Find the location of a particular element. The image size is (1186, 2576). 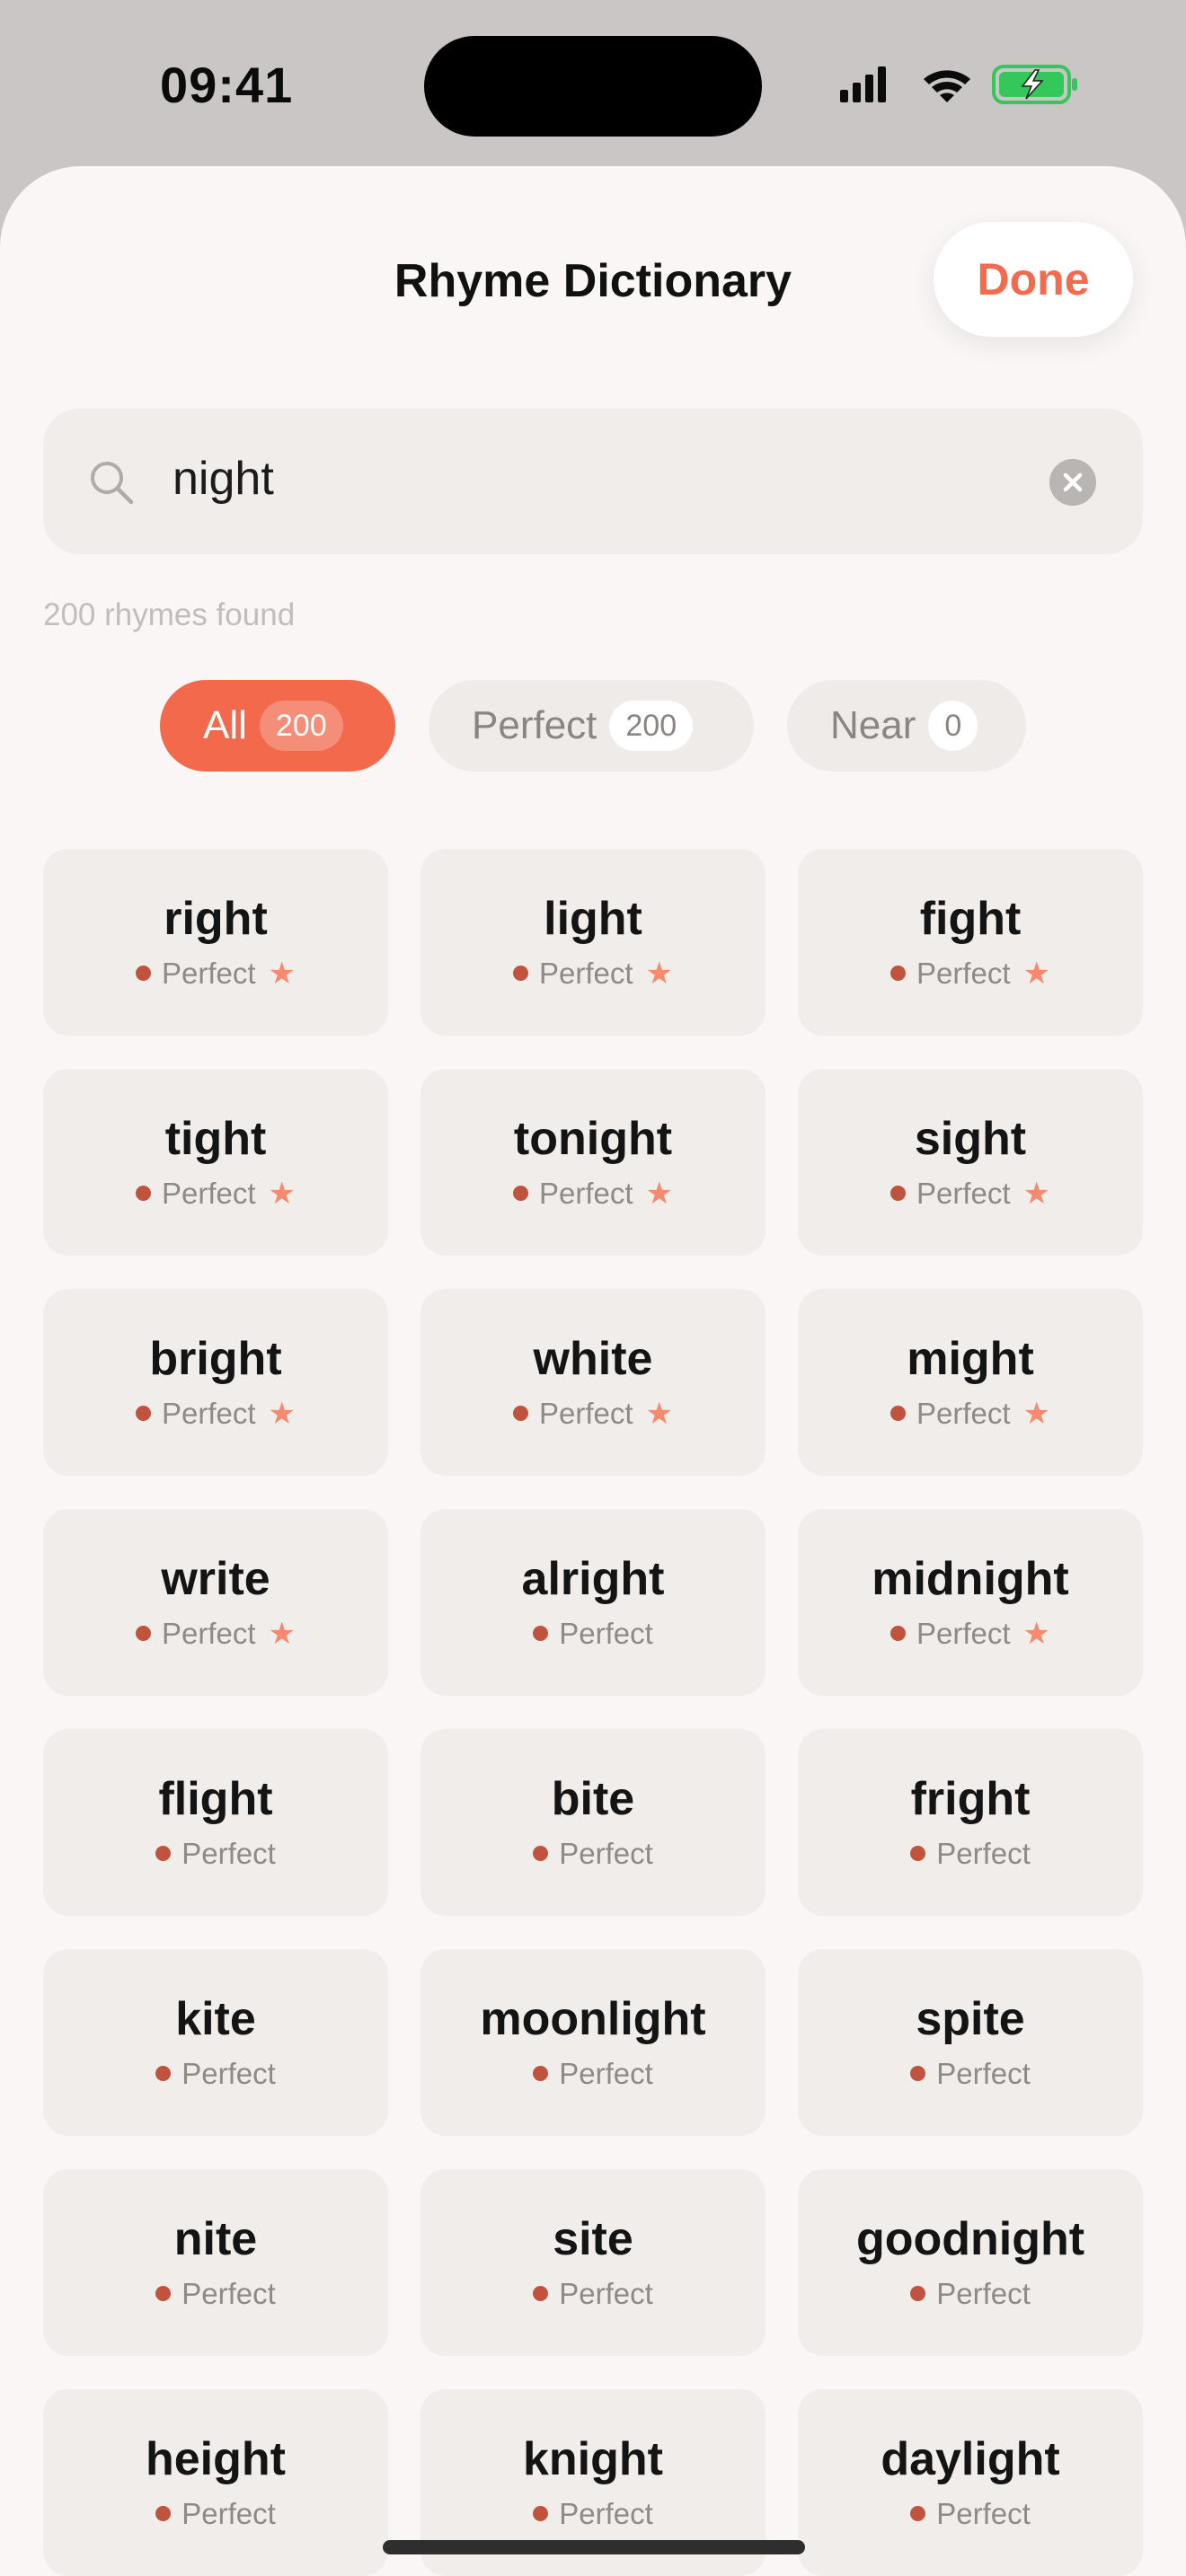

rhyme-card: alright Perfect is located at coordinates (593, 1602).